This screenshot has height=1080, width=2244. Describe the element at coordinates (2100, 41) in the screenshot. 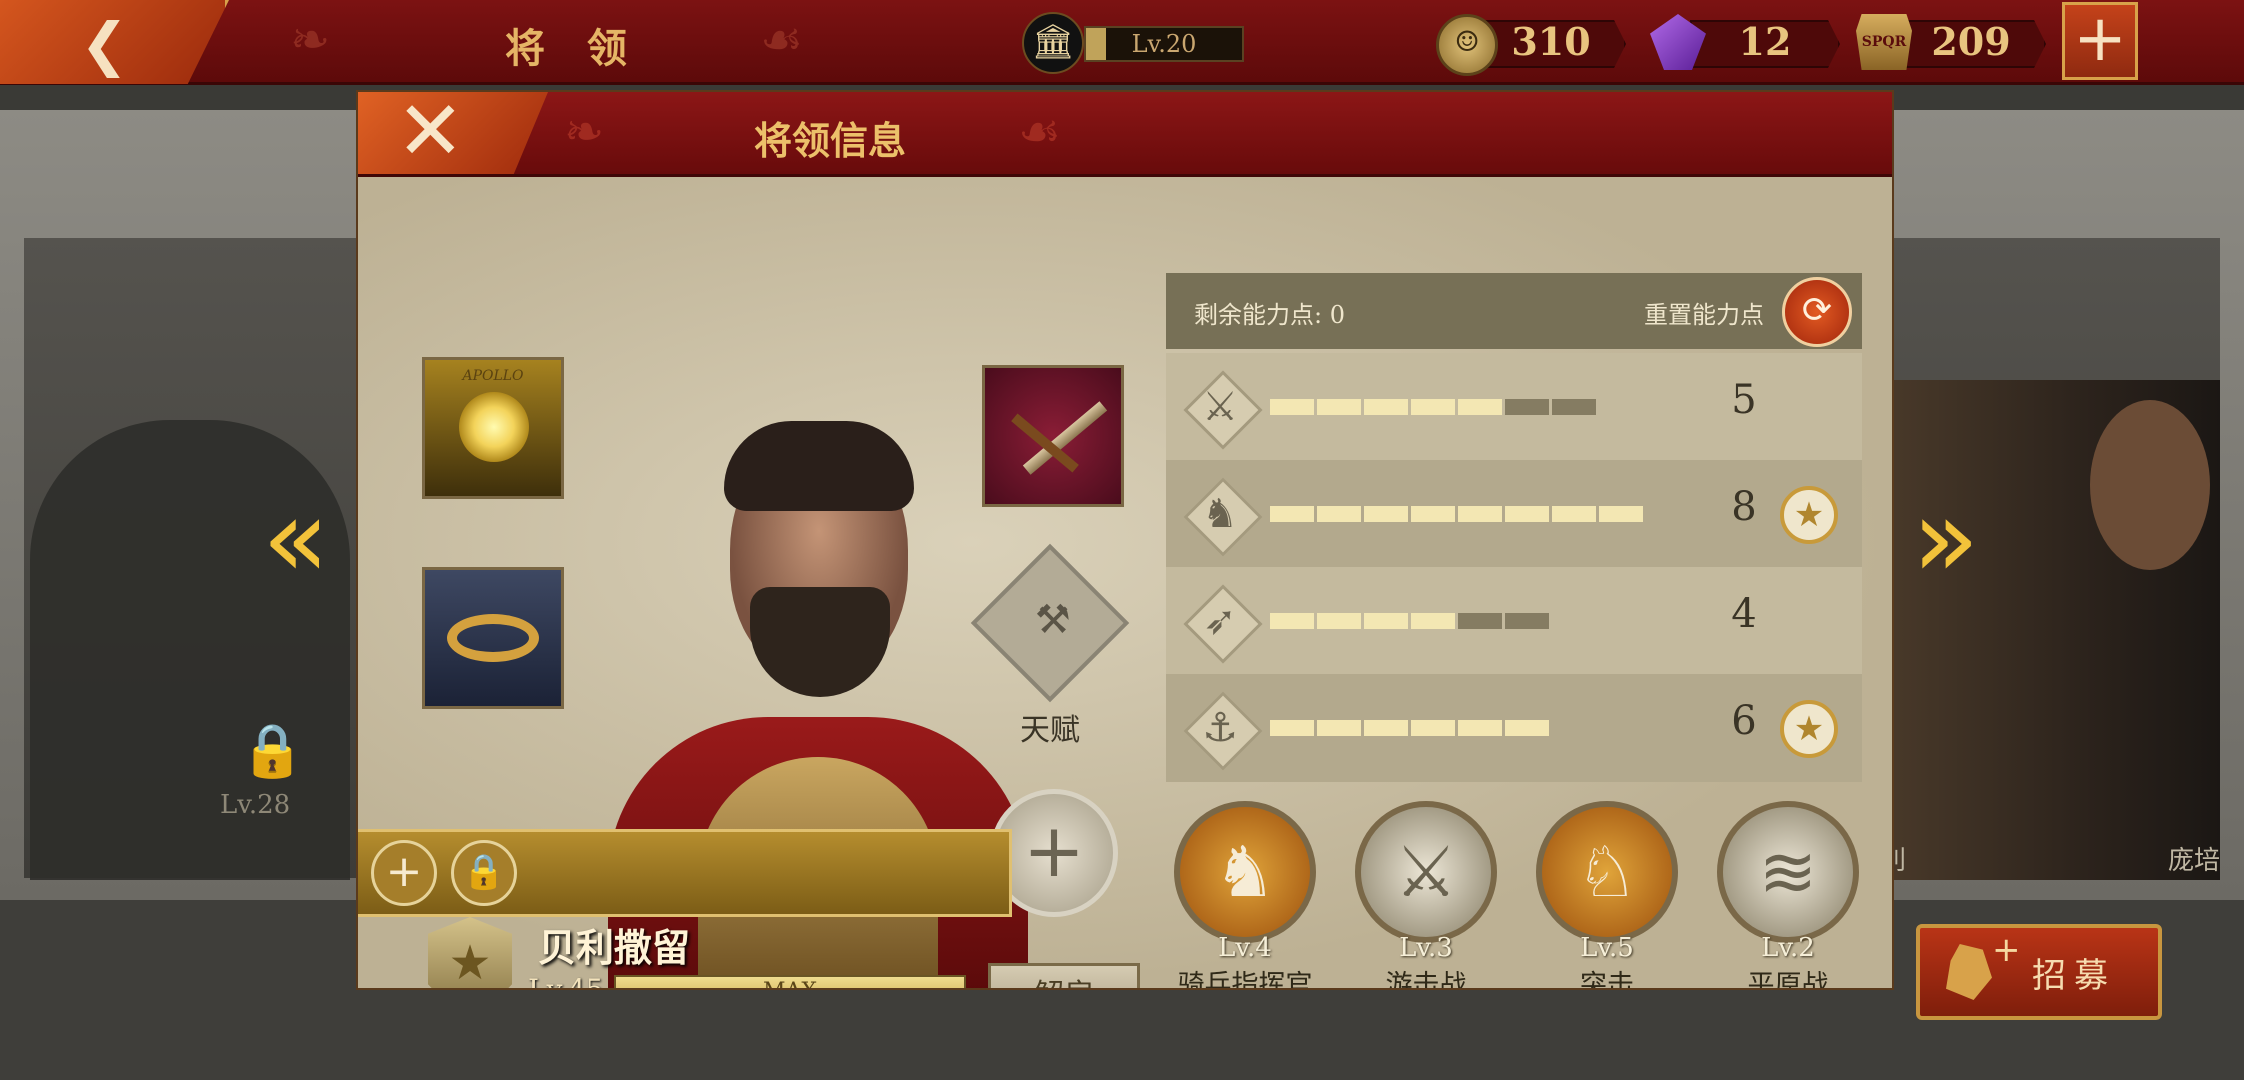

I see `add-resource-button: +` at that location.